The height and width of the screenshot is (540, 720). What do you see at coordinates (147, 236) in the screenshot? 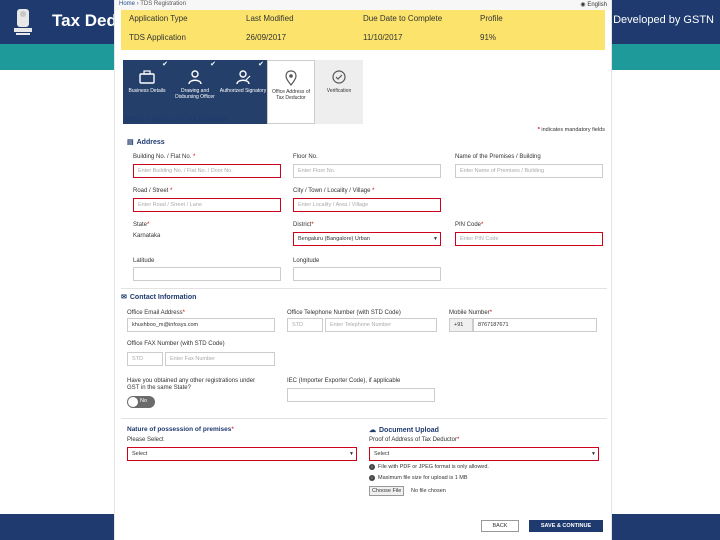
I see `state-value: Karnataka` at bounding box center [147, 236].